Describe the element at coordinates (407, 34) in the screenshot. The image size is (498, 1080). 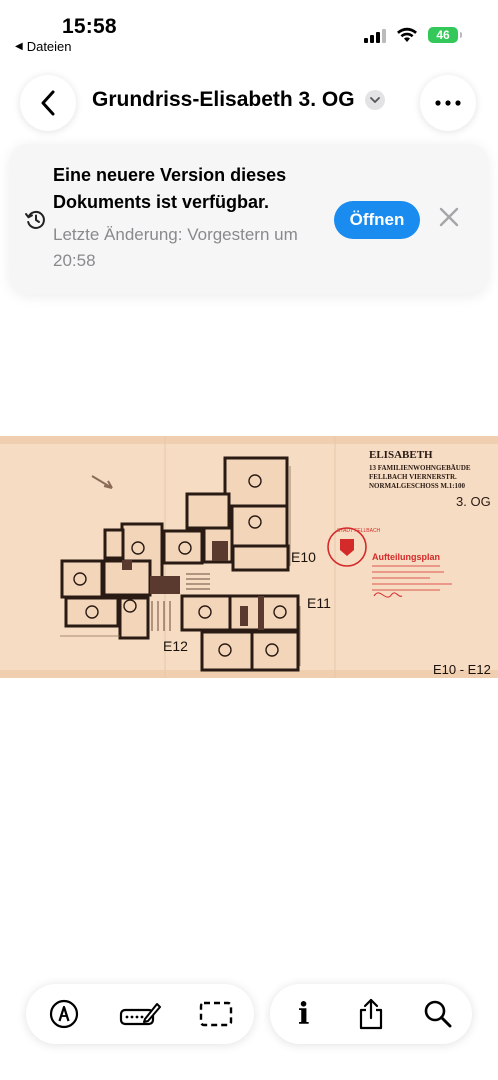
I see `wifi-icon` at that location.